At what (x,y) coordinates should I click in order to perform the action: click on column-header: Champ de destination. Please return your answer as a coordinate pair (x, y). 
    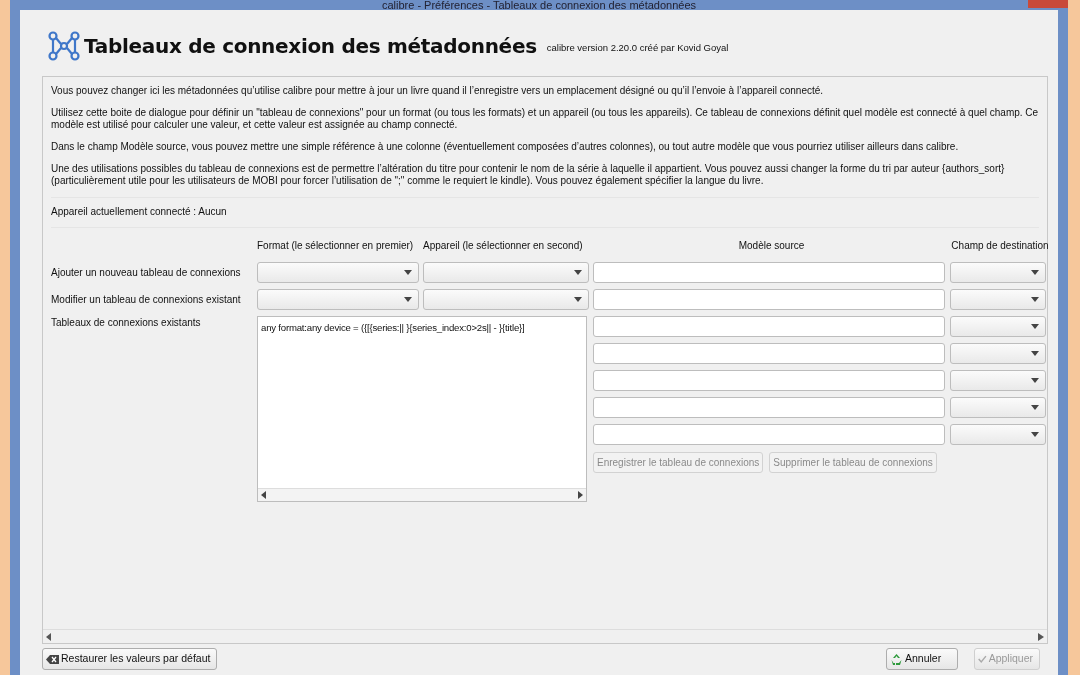
    Looking at the image, I should click on (1000, 246).